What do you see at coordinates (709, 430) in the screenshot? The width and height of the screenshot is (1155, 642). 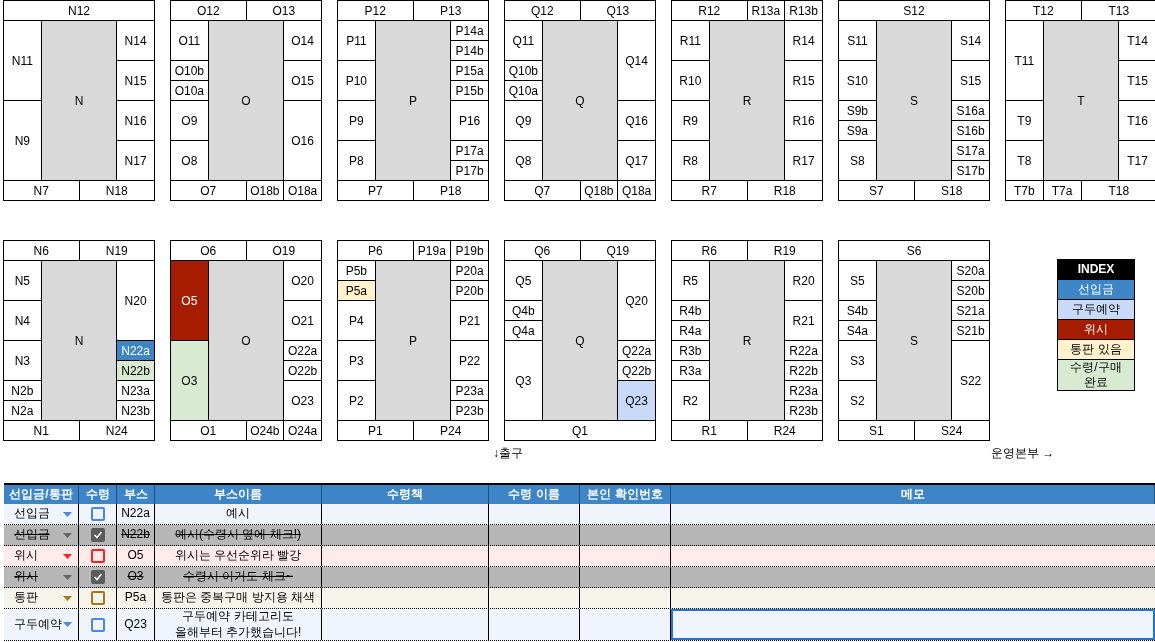 I see `booth-cell: R1` at bounding box center [709, 430].